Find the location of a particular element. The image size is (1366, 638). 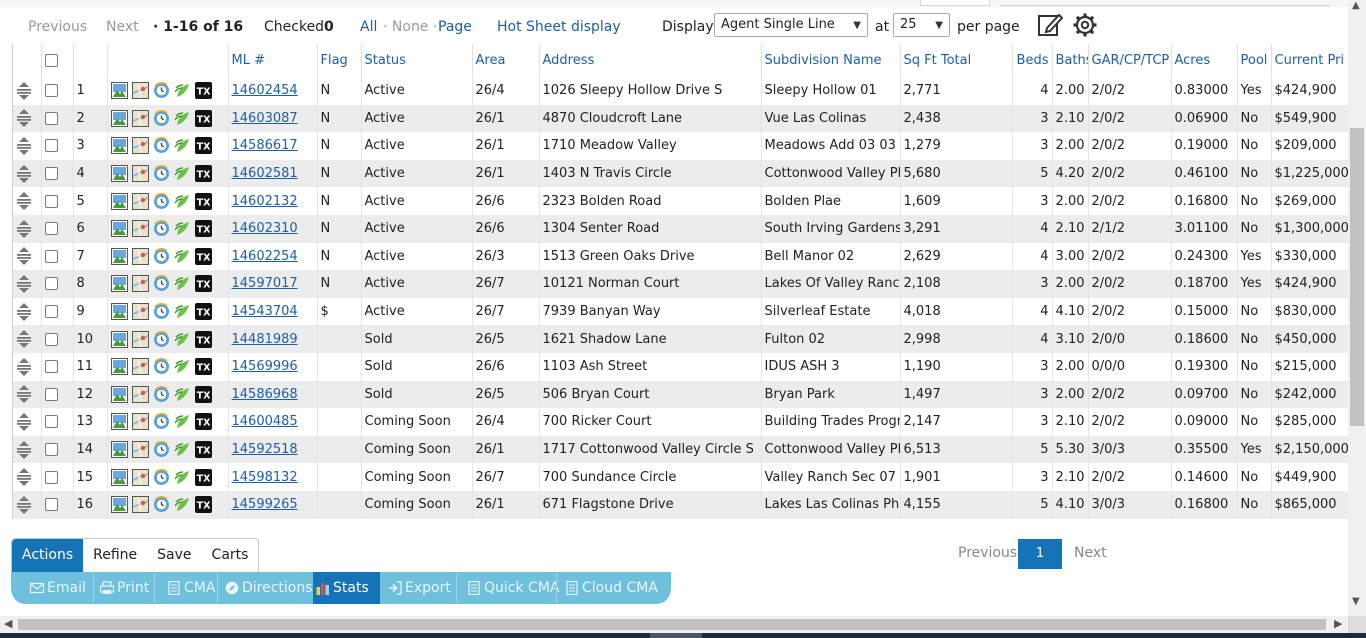

stats-button: Stats is located at coordinates (346, 588).